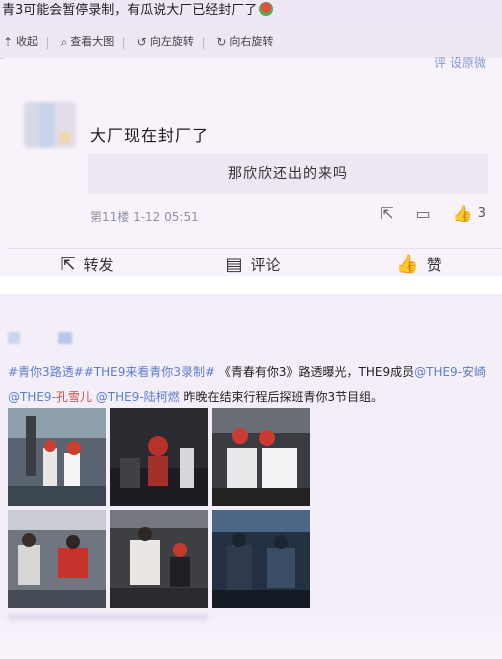  Describe the element at coordinates (144, 217) in the screenshot. I see `comment-meta: 第11楼 1-12 05:51` at that location.